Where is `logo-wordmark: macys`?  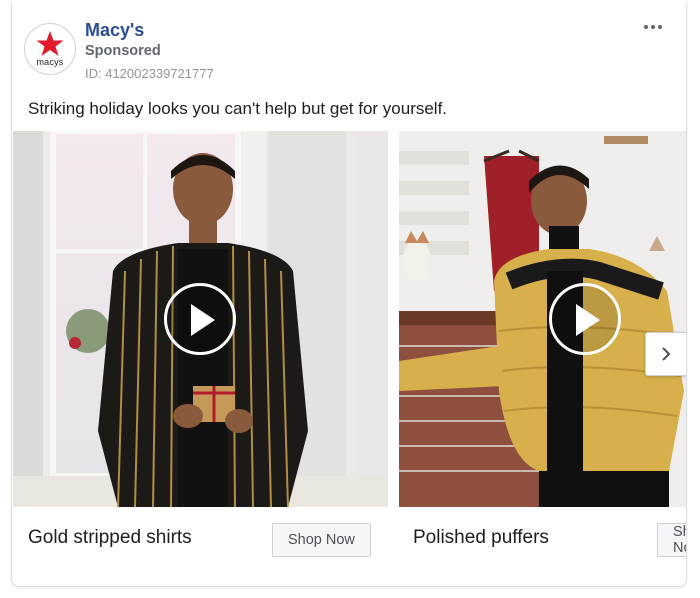
logo-wordmark: macys is located at coordinates (50, 61).